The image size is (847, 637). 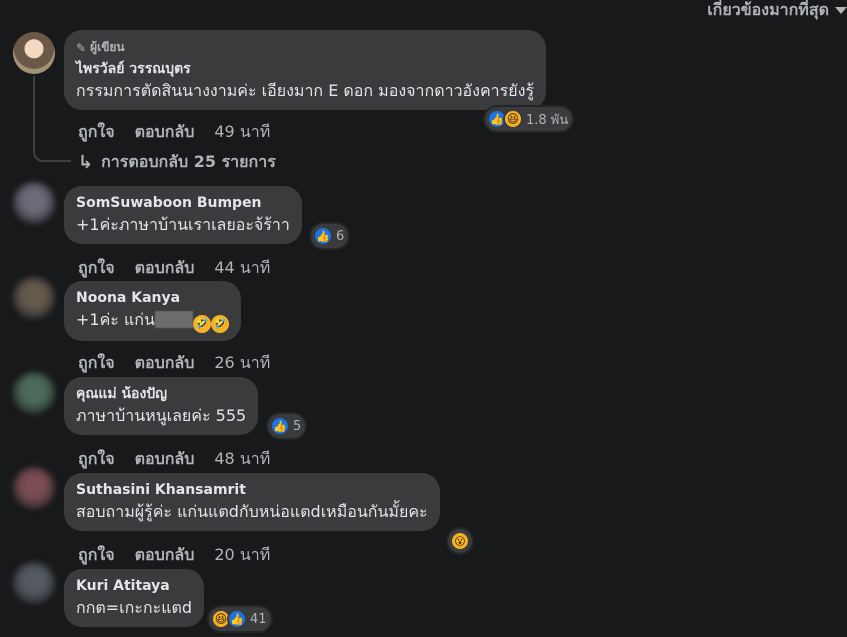 I want to click on comment-text: +1ค่ะภาษาบ้านเราเลยอะจ้ร้าา, so click(x=183, y=224).